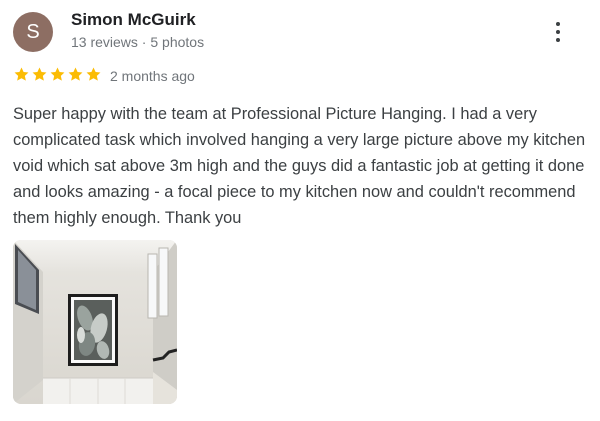  I want to click on review-date: 2 months ago, so click(152, 76).